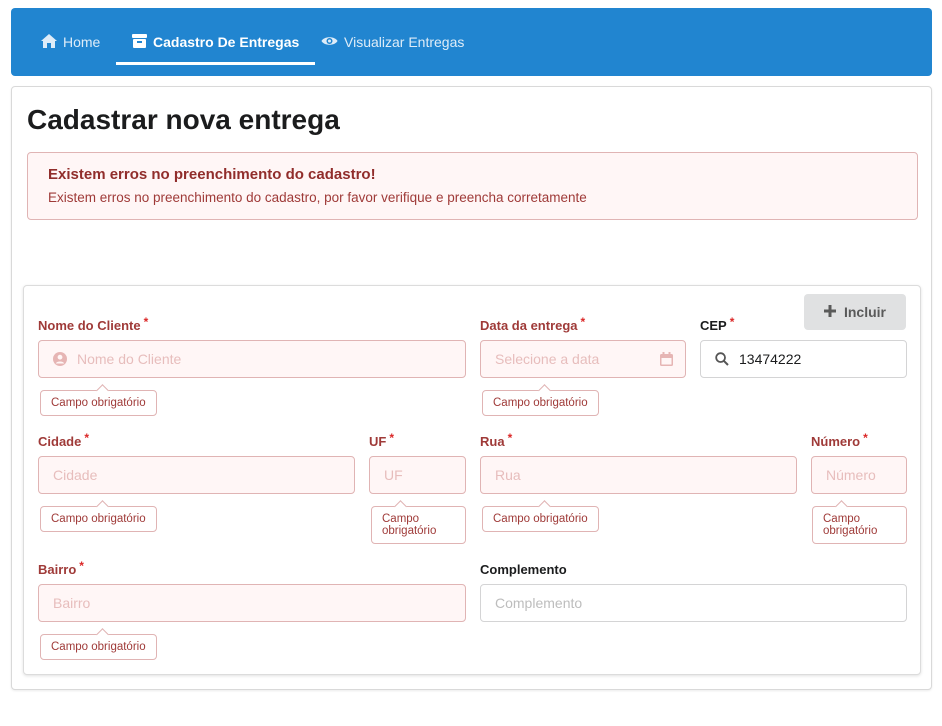  Describe the element at coordinates (393, 475) in the screenshot. I see `uf-placeholder: UF` at that location.